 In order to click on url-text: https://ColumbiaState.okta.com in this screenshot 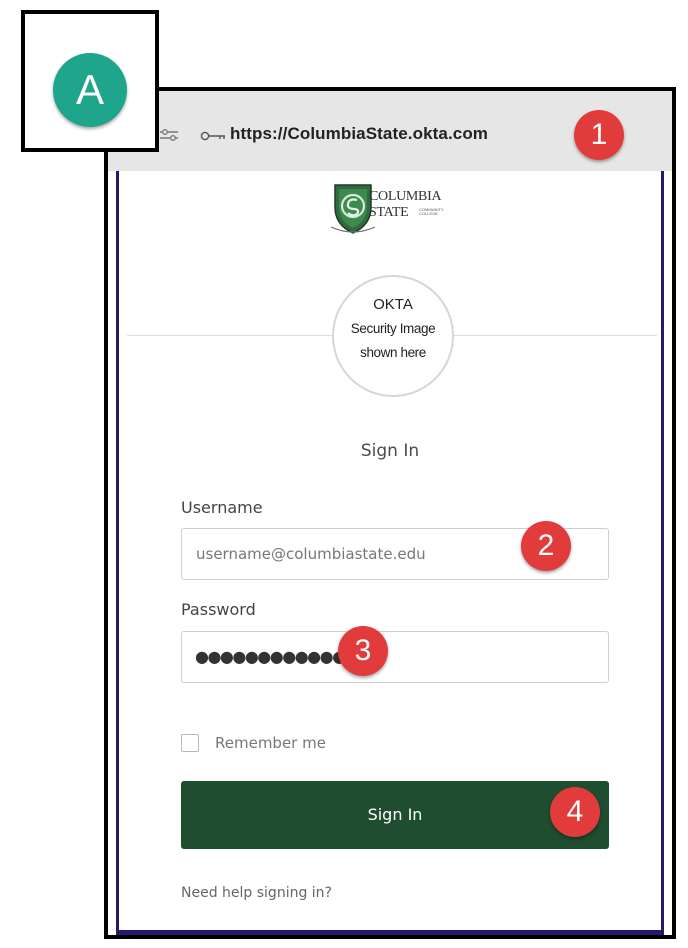, I will do `click(359, 134)`.